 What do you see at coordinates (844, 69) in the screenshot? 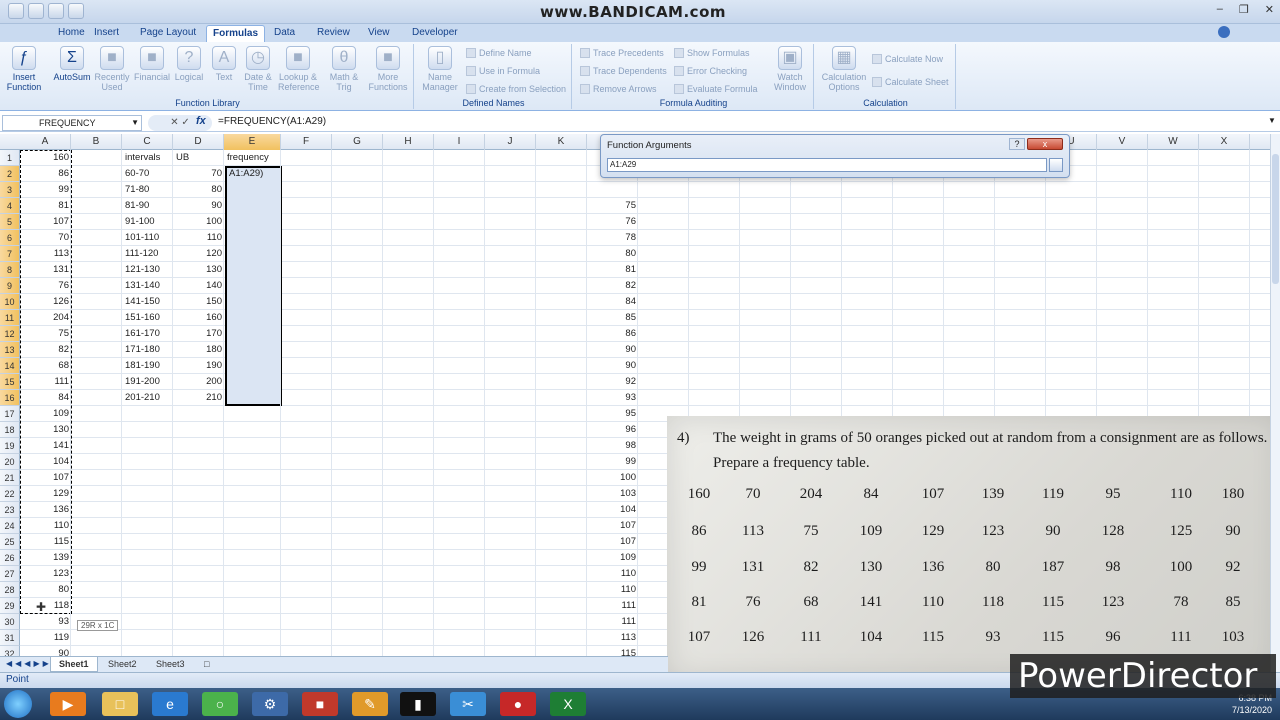
I see `calculation-options-button: ▦ Calculation Options` at bounding box center [844, 69].